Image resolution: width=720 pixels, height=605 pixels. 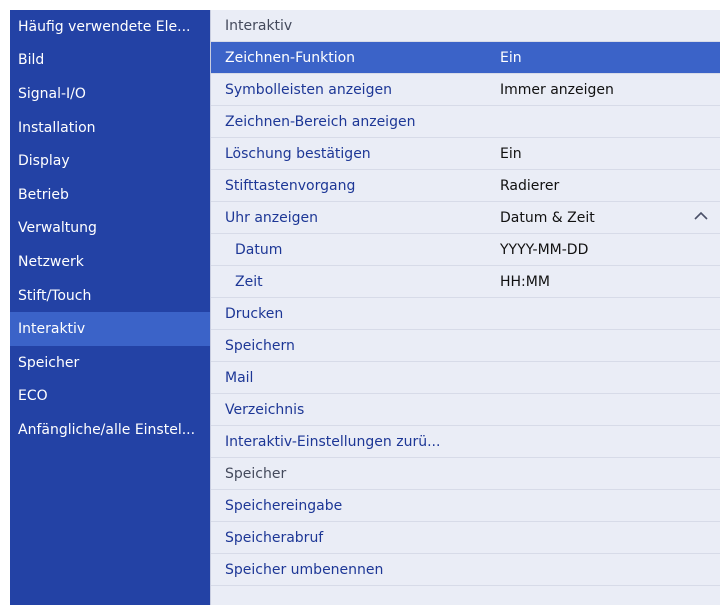 I want to click on sidebar-item-installation: Installation, so click(x=110, y=128).